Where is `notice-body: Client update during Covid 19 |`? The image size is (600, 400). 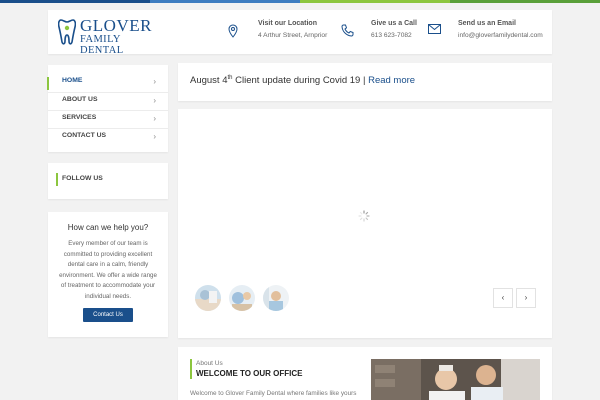
notice-body: Client update during Covid 19 | is located at coordinates (300, 81).